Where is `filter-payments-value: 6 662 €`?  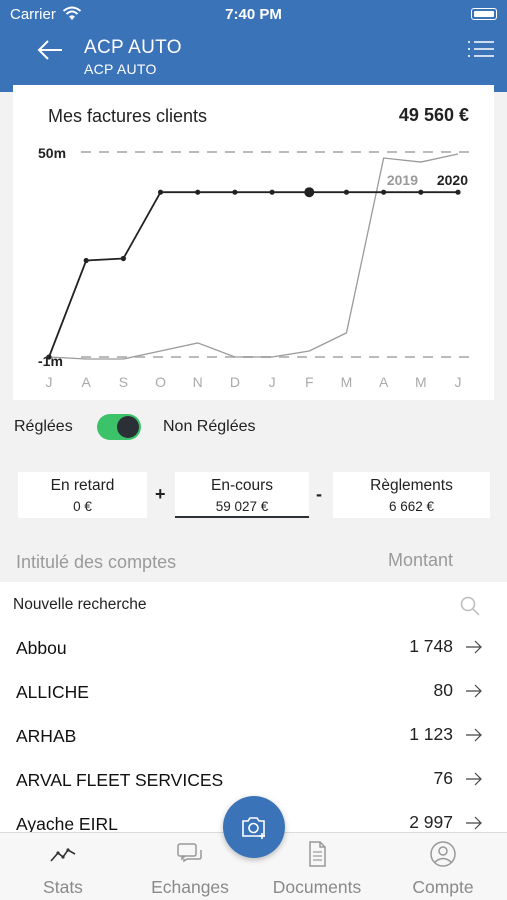 filter-payments-value: 6 662 € is located at coordinates (411, 506).